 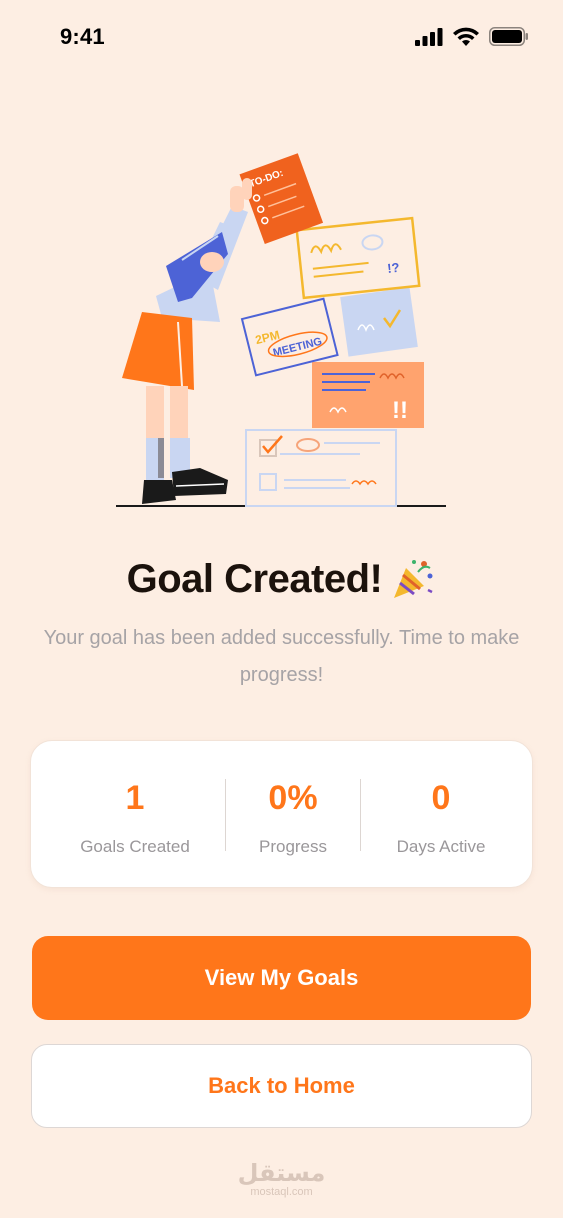 I want to click on status-bar: 9:41, so click(x=281, y=40).